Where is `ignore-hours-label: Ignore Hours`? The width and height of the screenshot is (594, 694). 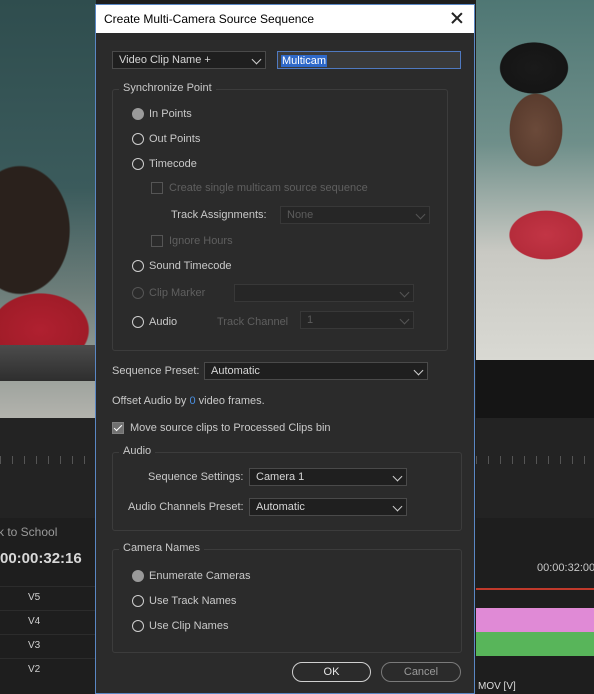 ignore-hours-label: Ignore Hours is located at coordinates (201, 241).